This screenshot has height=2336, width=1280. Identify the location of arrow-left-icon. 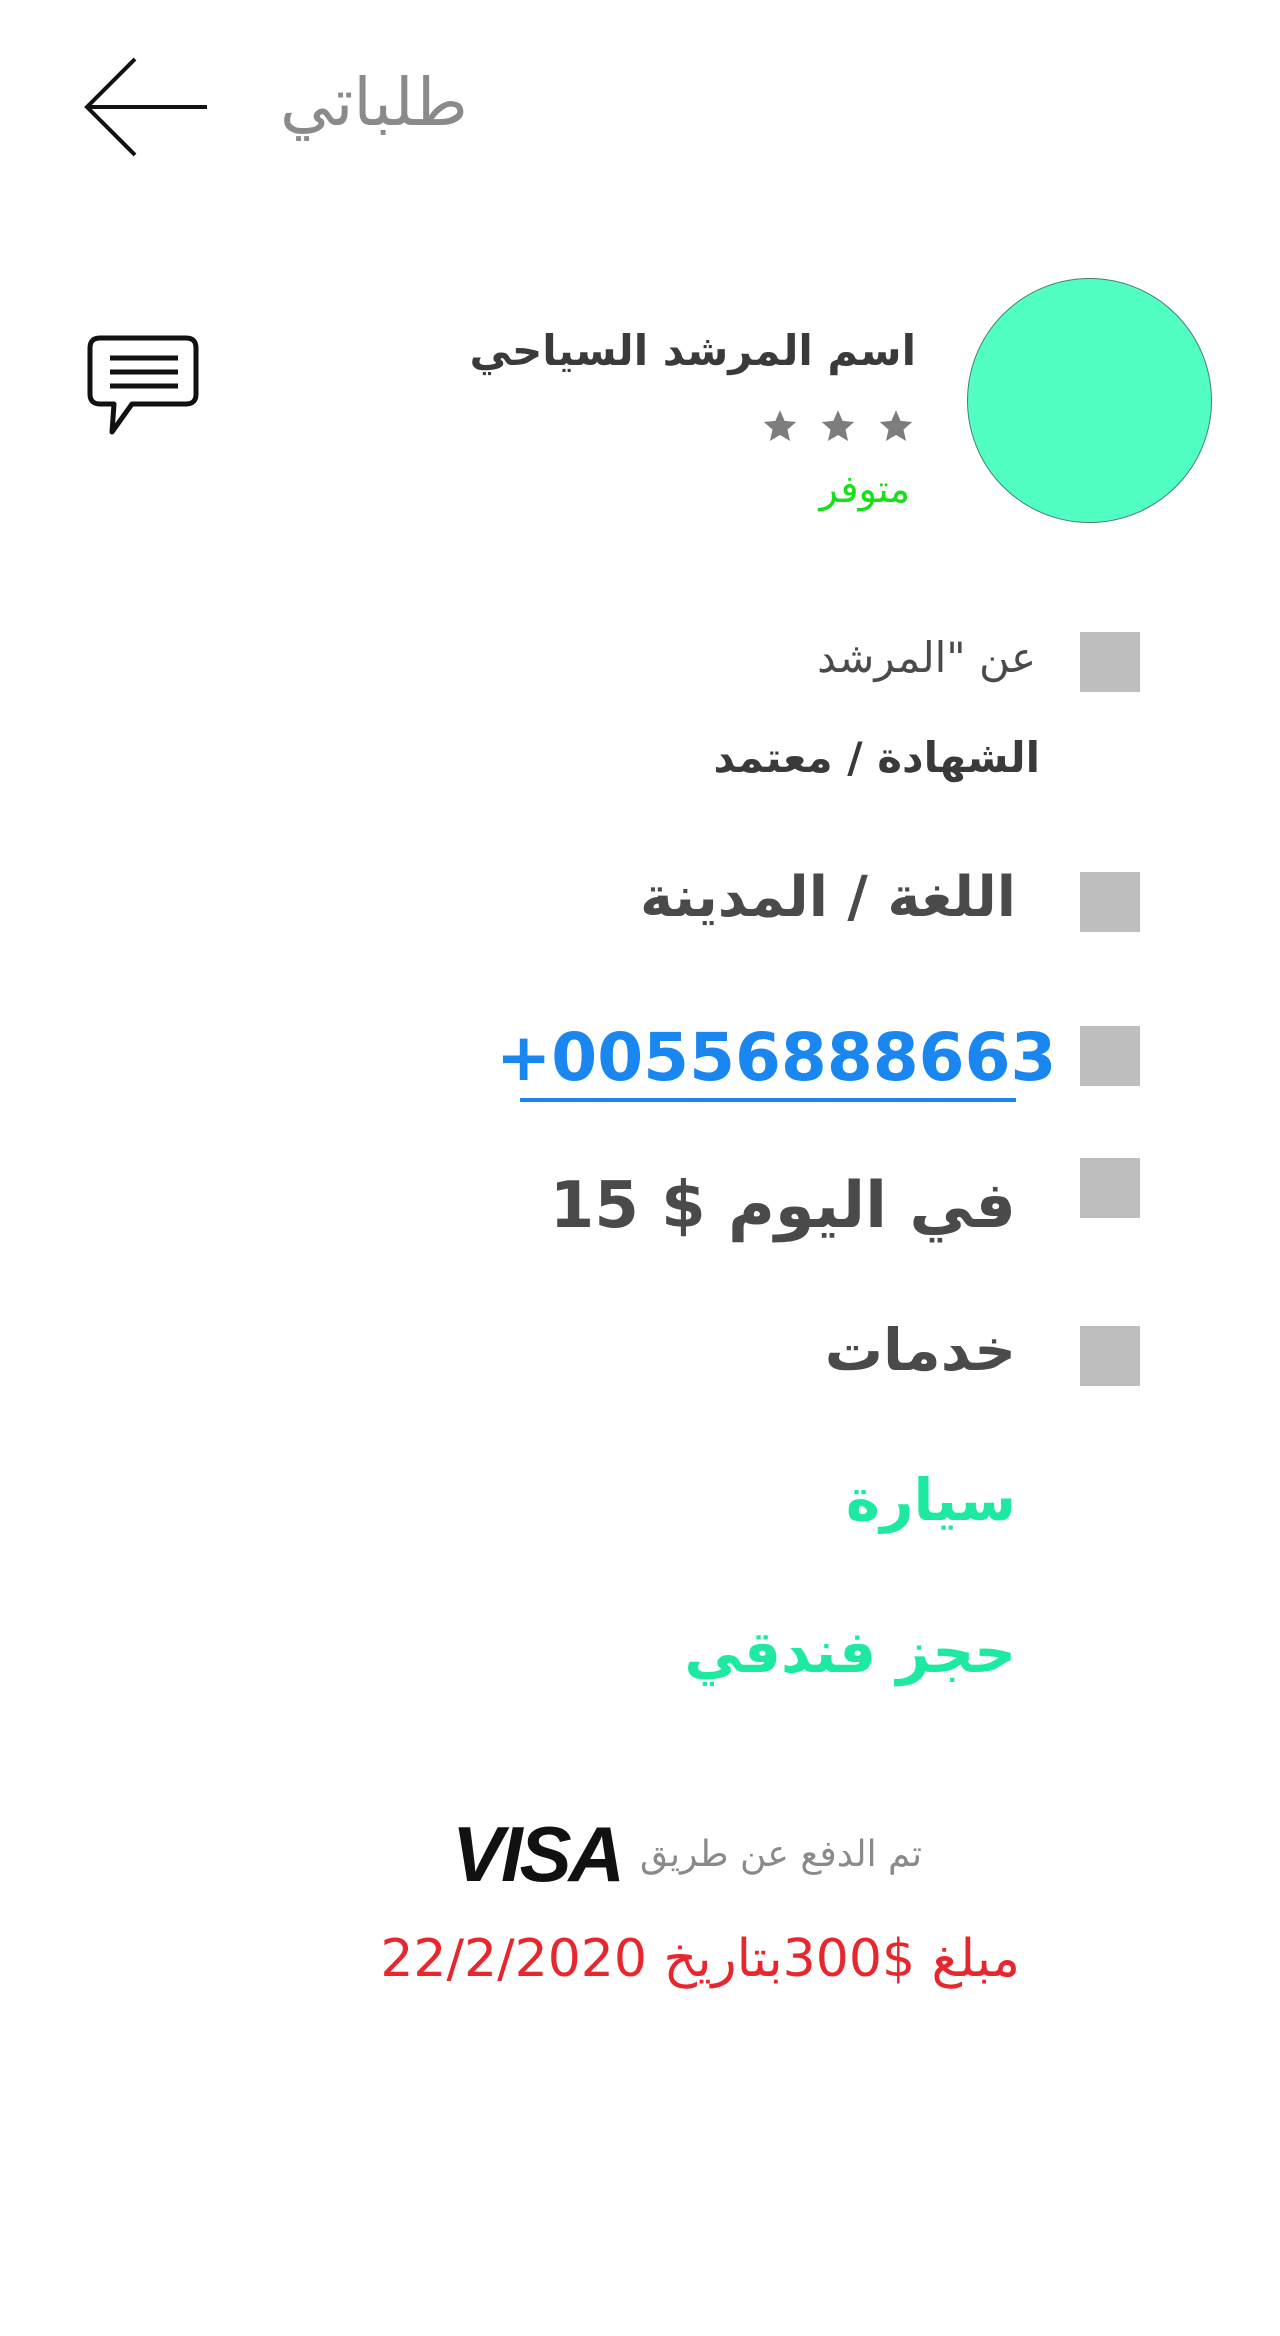
(145, 107).